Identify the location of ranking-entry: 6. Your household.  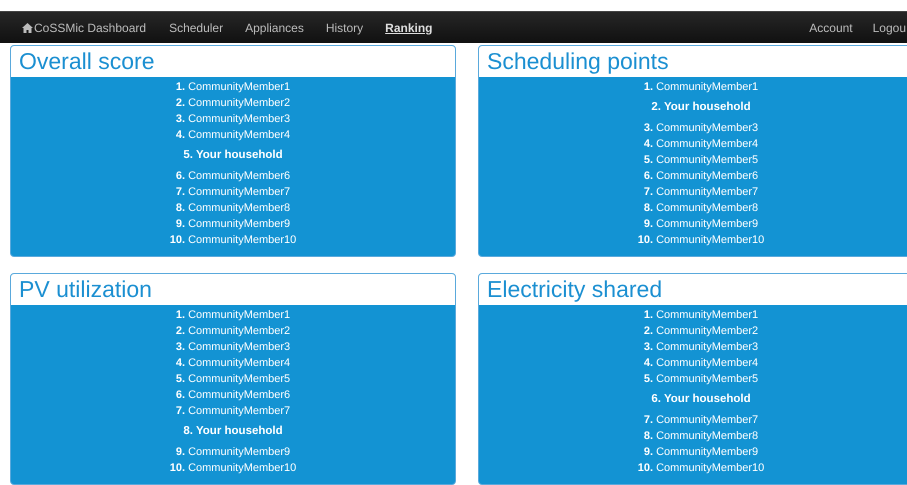
(701, 399).